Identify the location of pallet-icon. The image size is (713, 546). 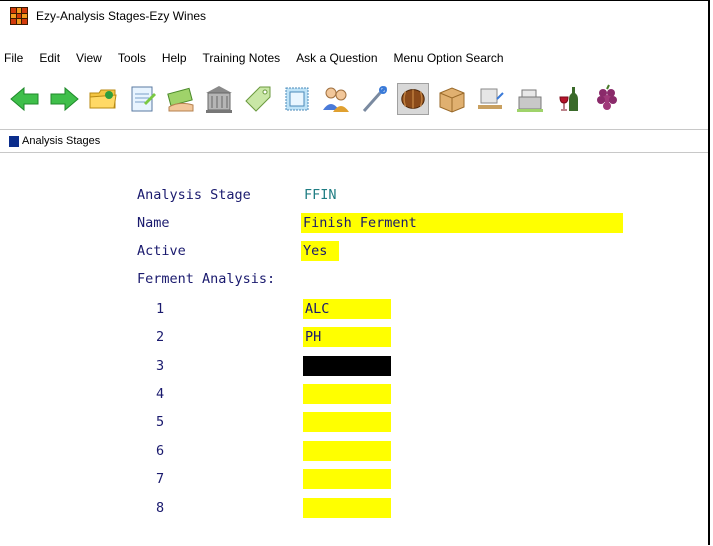
(491, 99).